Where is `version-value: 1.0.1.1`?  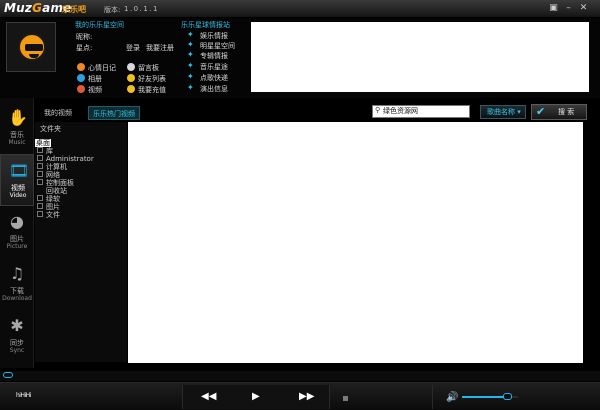 version-value: 1.0.1.1 is located at coordinates (141, 9).